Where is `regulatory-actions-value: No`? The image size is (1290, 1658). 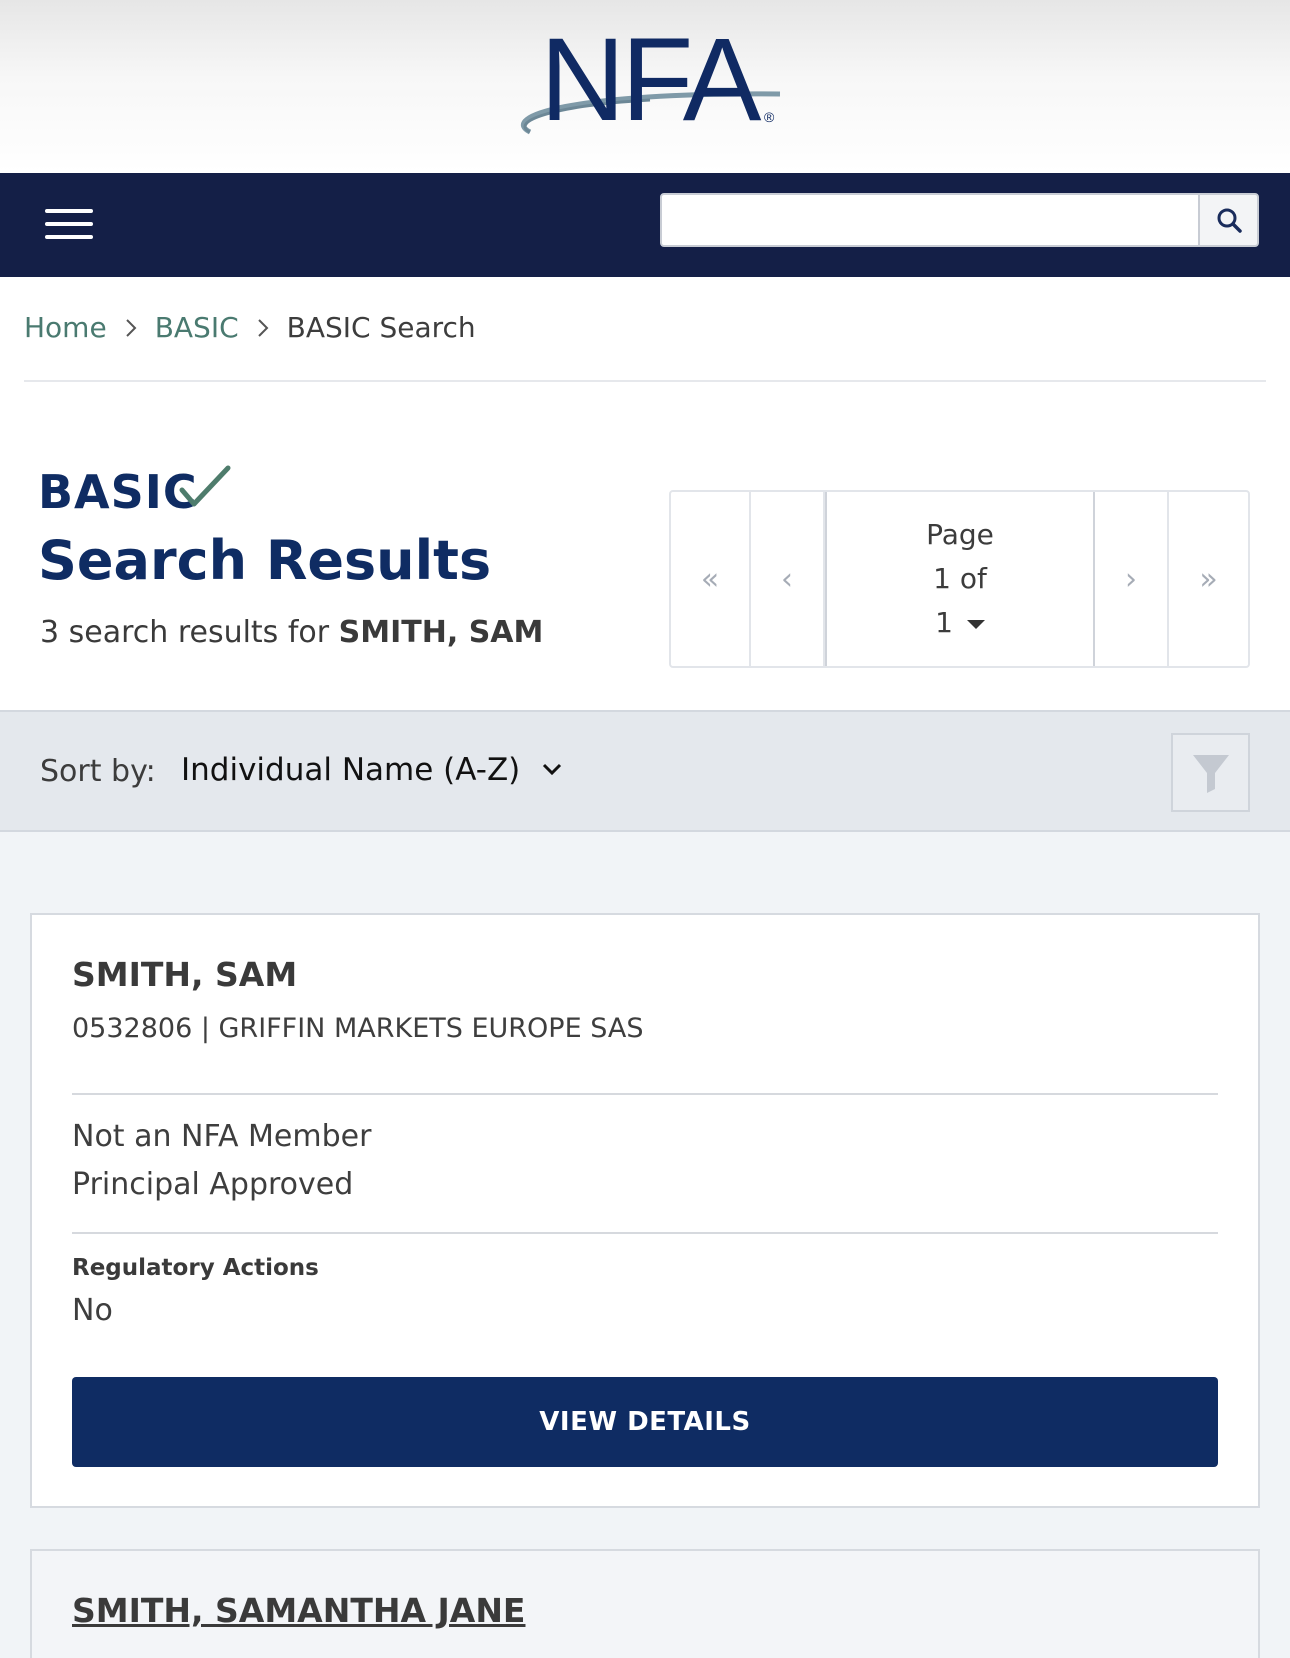 regulatory-actions-value: No is located at coordinates (92, 1310).